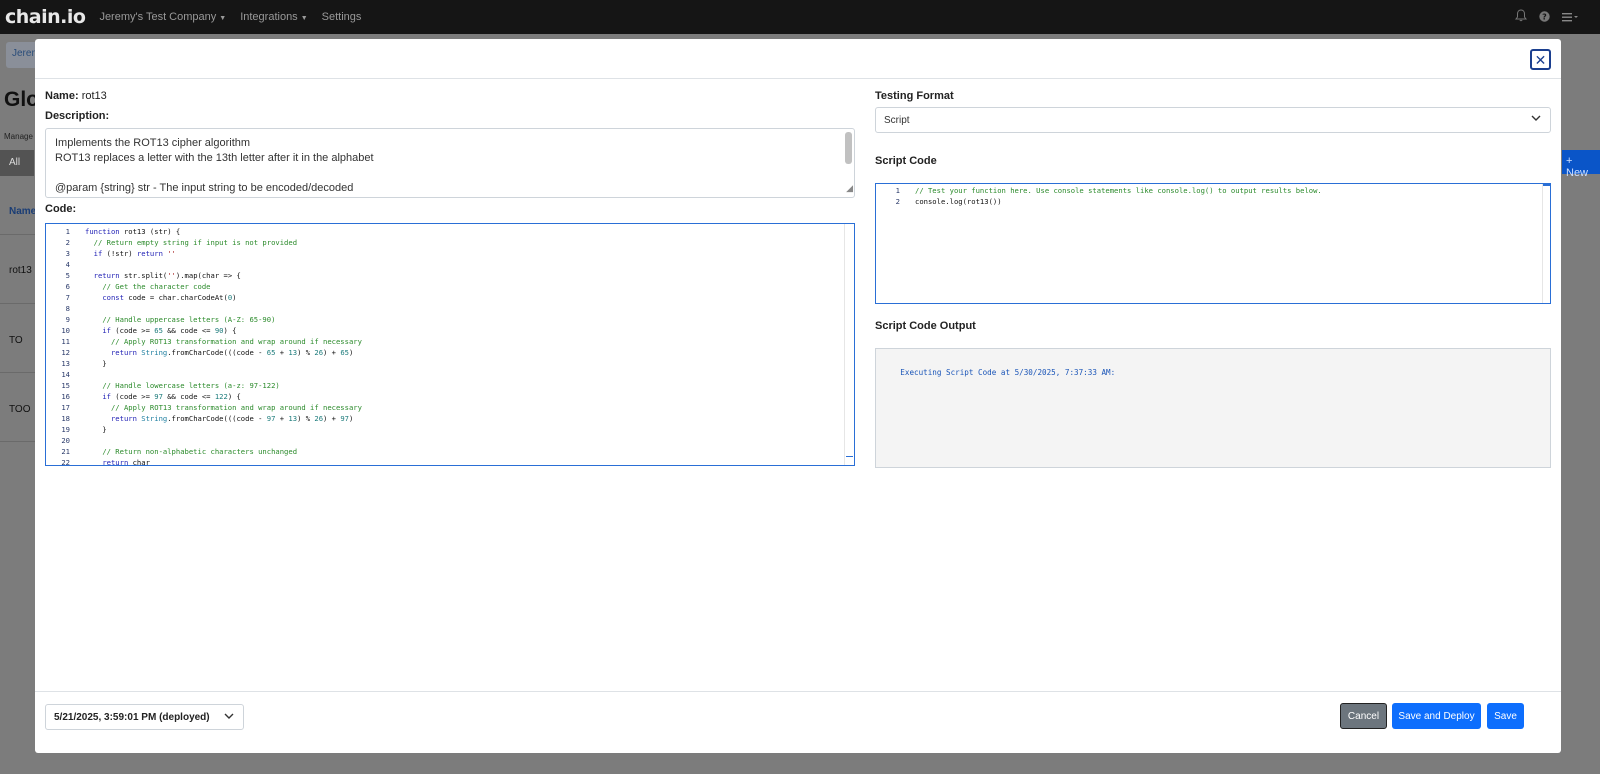 The image size is (1600, 774). Describe the element at coordinates (62, 96) in the screenshot. I see `name-label: Name:` at that location.